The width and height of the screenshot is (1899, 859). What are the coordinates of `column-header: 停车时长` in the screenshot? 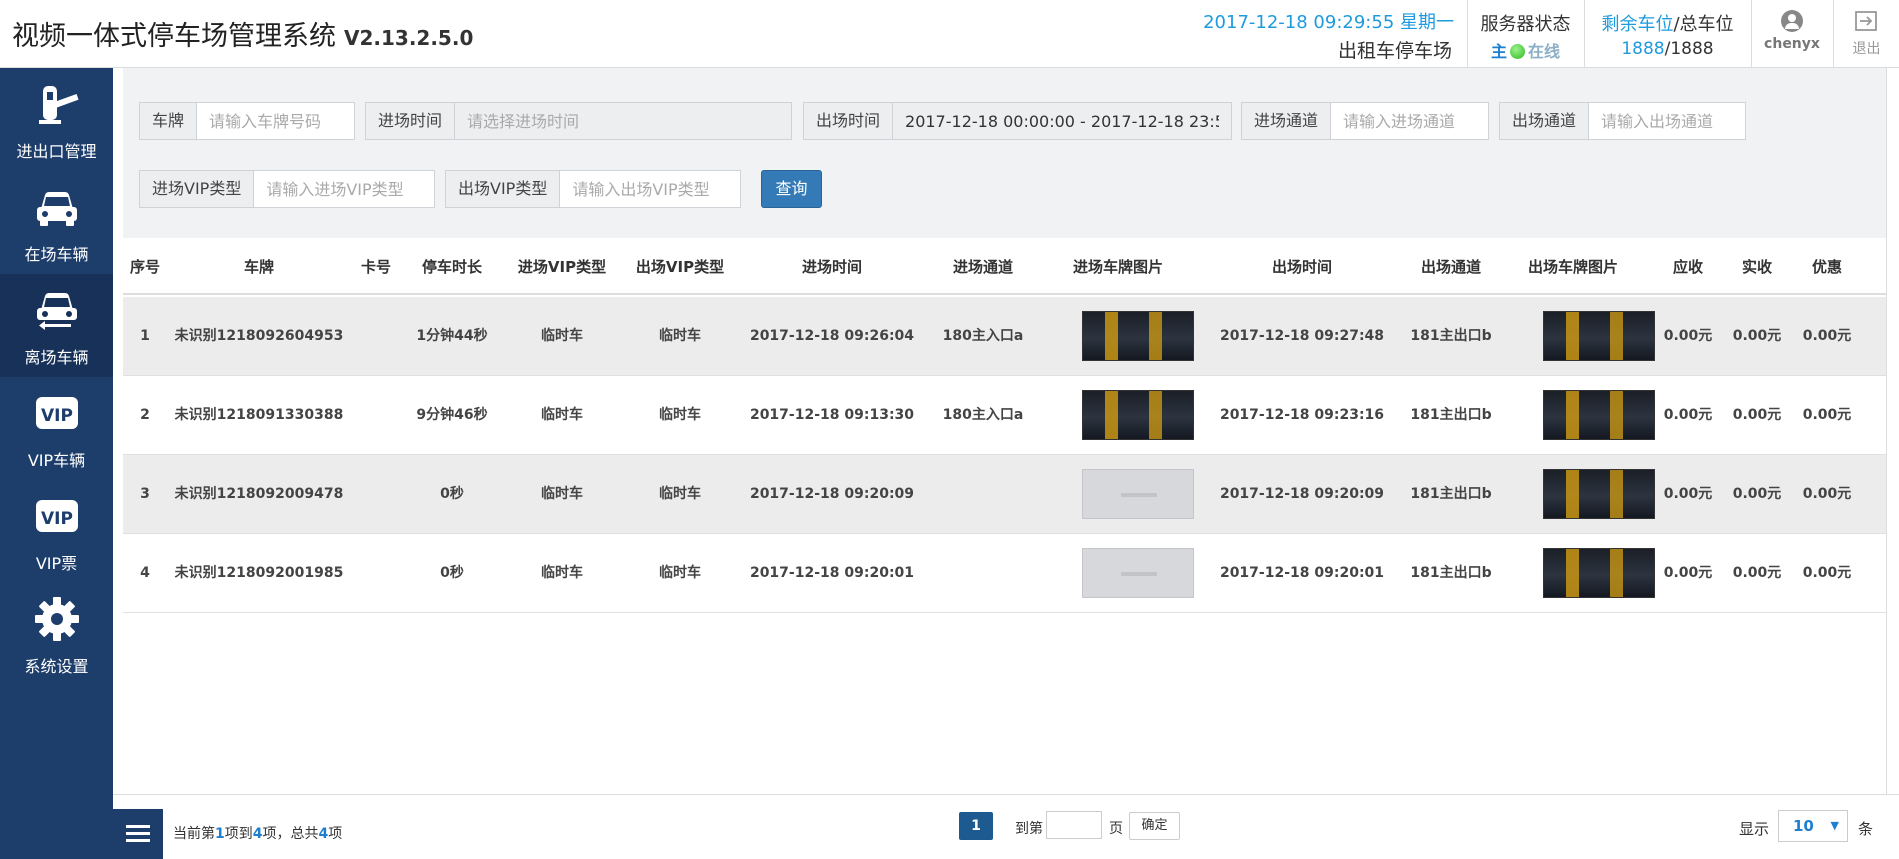 It's located at (451, 267).